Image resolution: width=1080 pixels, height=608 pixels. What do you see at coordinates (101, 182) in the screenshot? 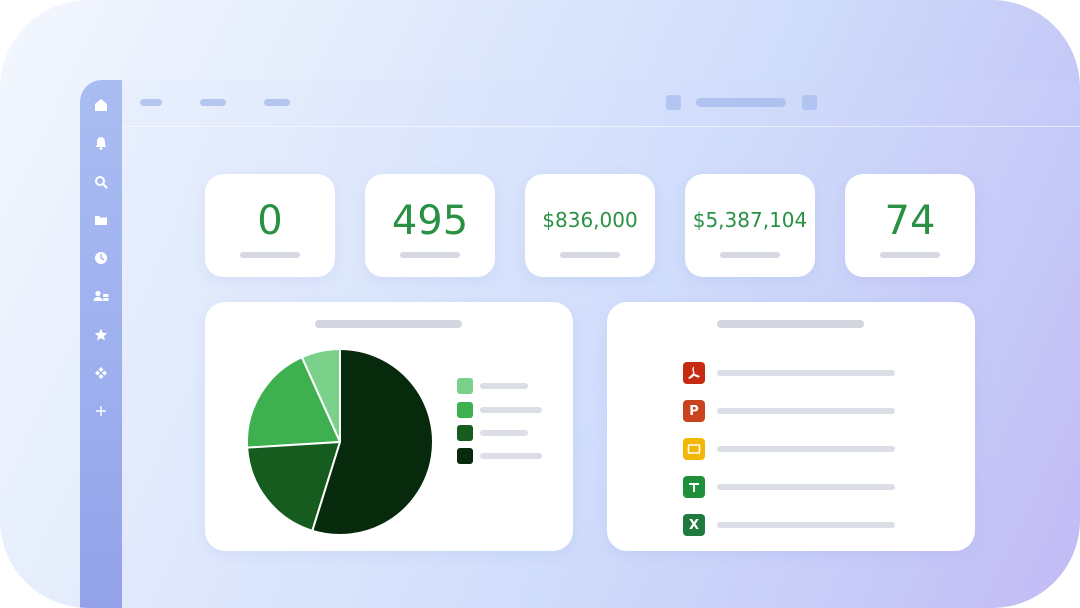
I see `search-icon` at bounding box center [101, 182].